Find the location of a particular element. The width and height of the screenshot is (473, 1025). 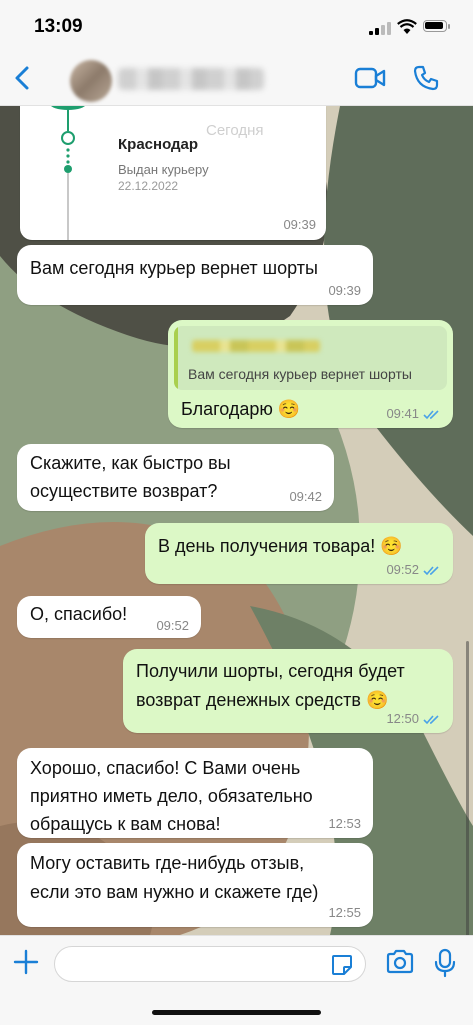

tracking-date: 22.12.2022 is located at coordinates (148, 186).